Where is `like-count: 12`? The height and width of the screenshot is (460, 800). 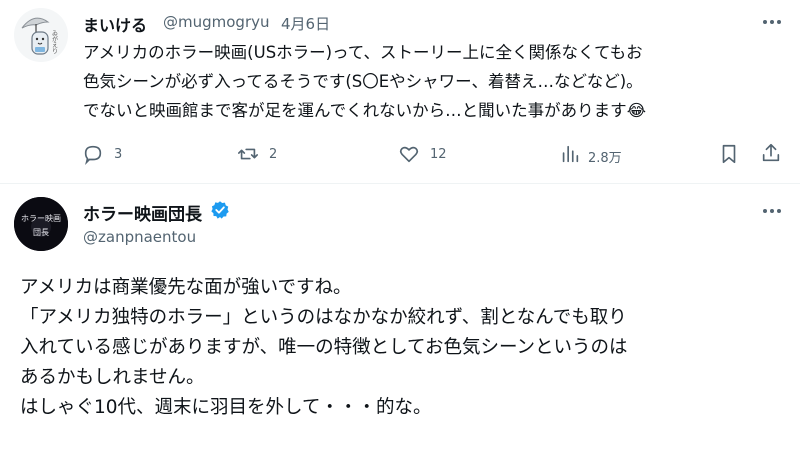
like-count: 12 is located at coordinates (438, 154).